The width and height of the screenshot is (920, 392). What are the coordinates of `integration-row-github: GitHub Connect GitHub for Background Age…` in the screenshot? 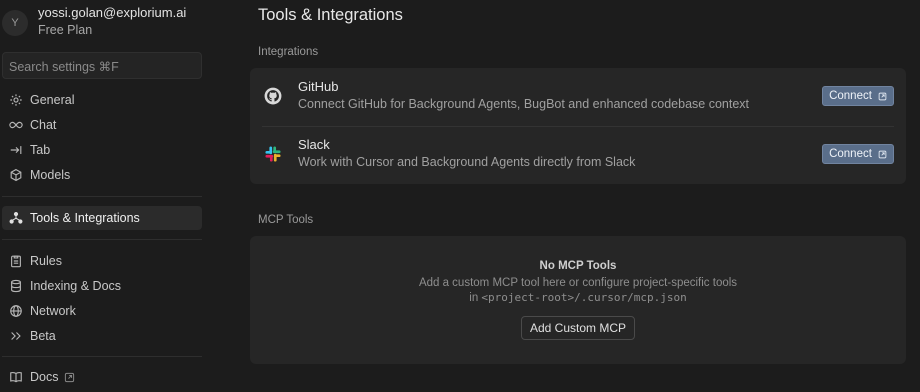 It's located at (578, 97).